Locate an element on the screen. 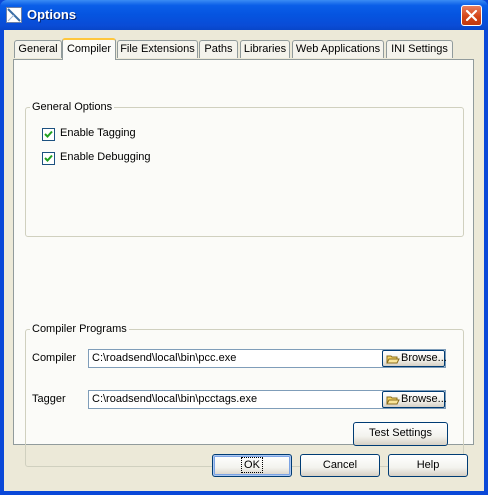 The width and height of the screenshot is (488, 495). tab-compiler: Compiler is located at coordinates (89, 49).